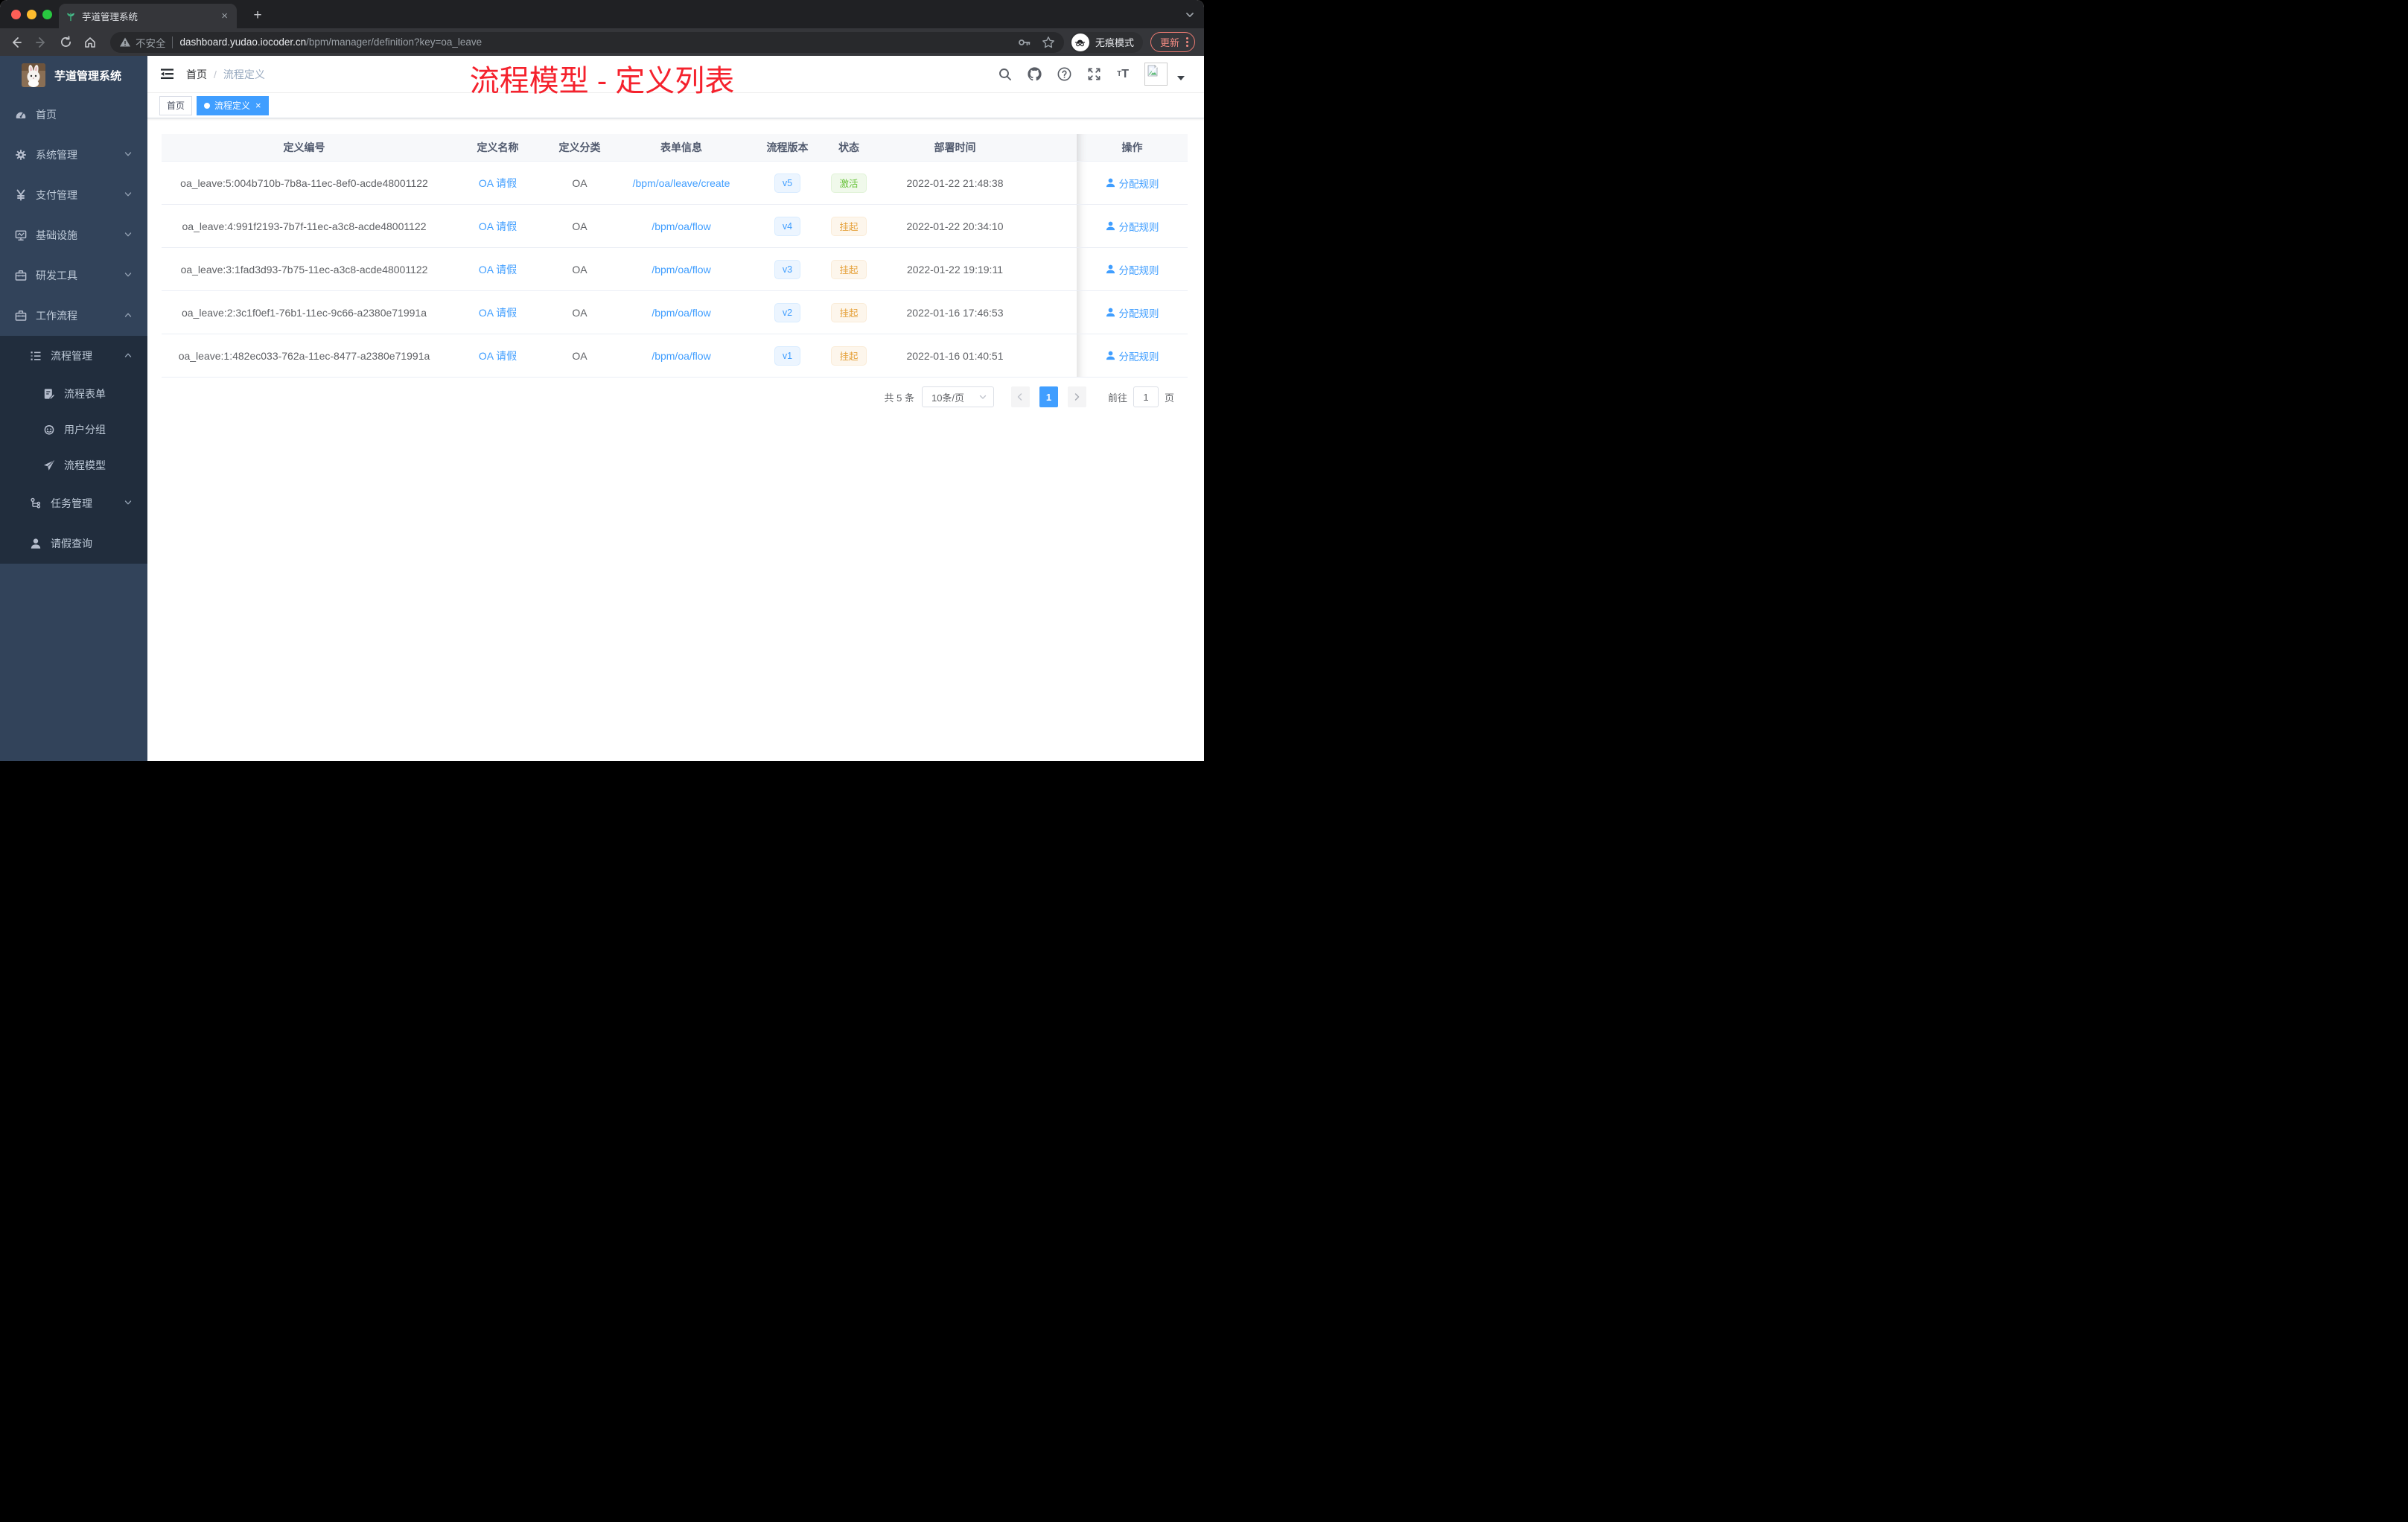  I want to click on sidebar-item-home: 首页, so click(73, 115).